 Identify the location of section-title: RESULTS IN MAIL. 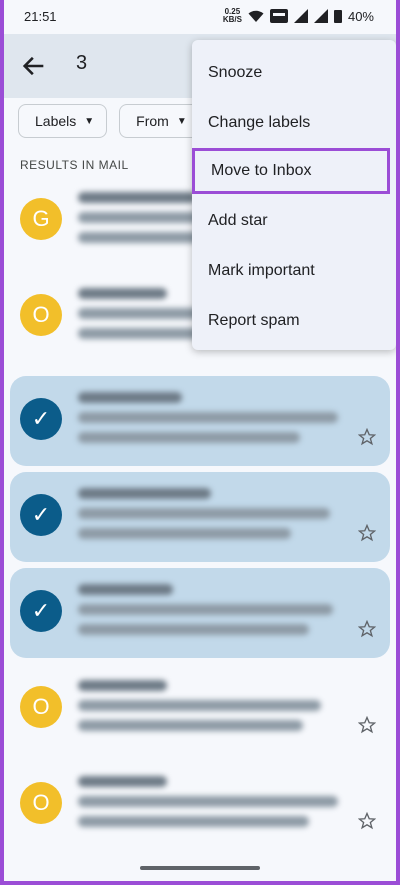
(74, 165).